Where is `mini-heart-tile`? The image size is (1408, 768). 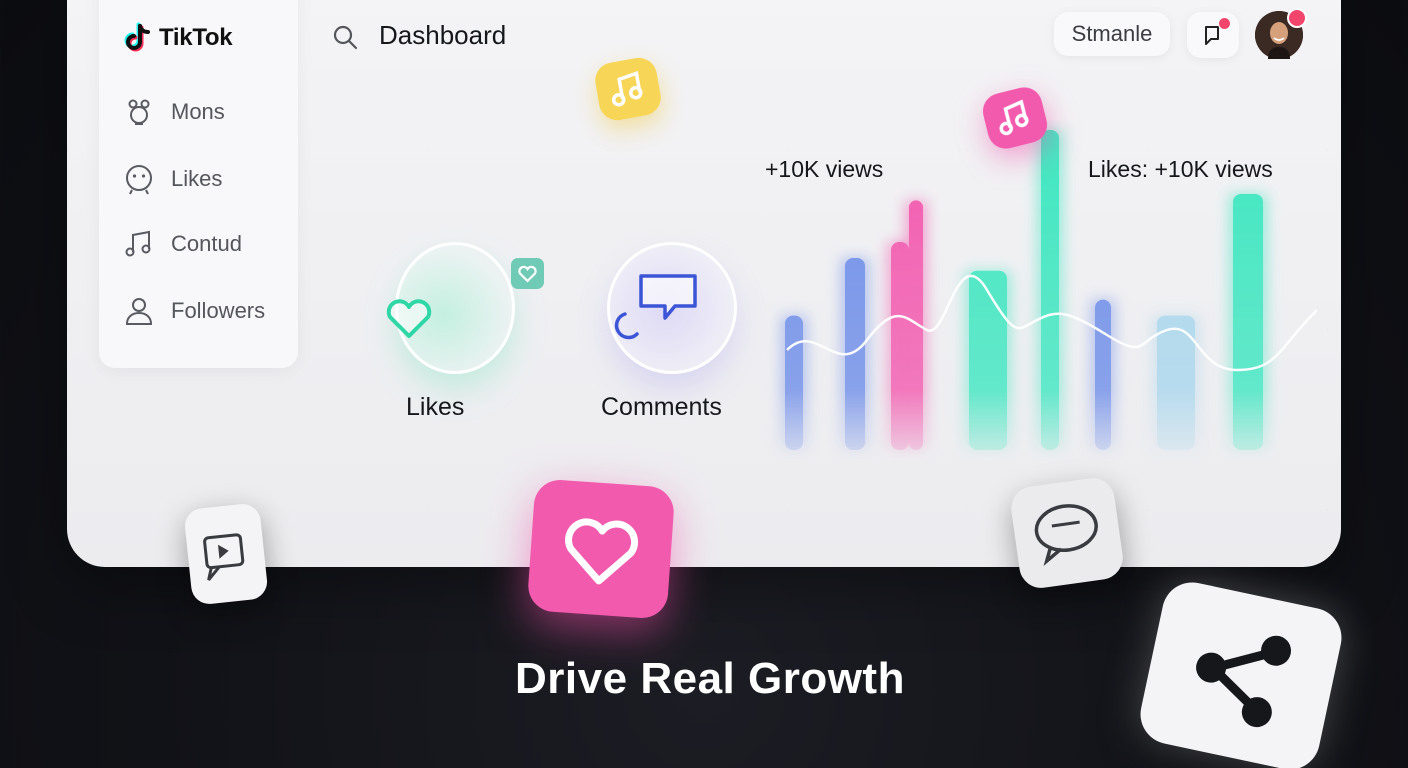 mini-heart-tile is located at coordinates (527, 273).